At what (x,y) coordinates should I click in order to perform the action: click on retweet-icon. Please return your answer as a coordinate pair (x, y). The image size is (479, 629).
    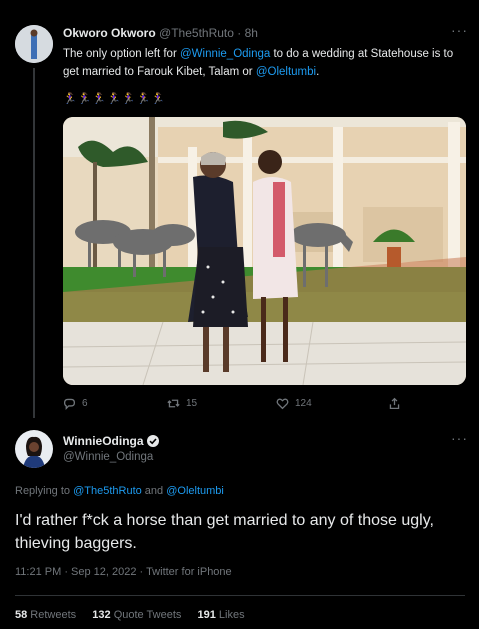
    Looking at the image, I should click on (173, 403).